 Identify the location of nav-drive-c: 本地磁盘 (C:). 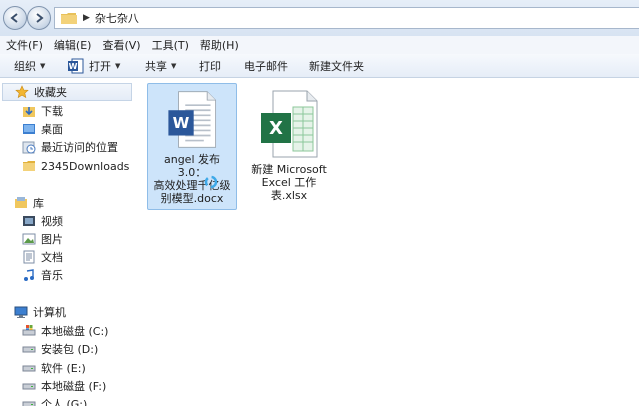
(54, 331).